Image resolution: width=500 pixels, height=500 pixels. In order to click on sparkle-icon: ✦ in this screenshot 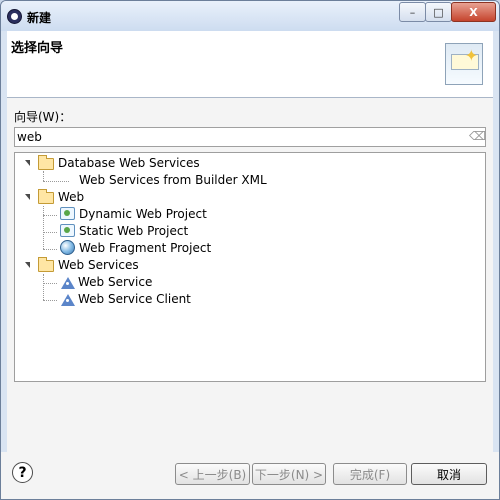, I will do `click(471, 55)`.